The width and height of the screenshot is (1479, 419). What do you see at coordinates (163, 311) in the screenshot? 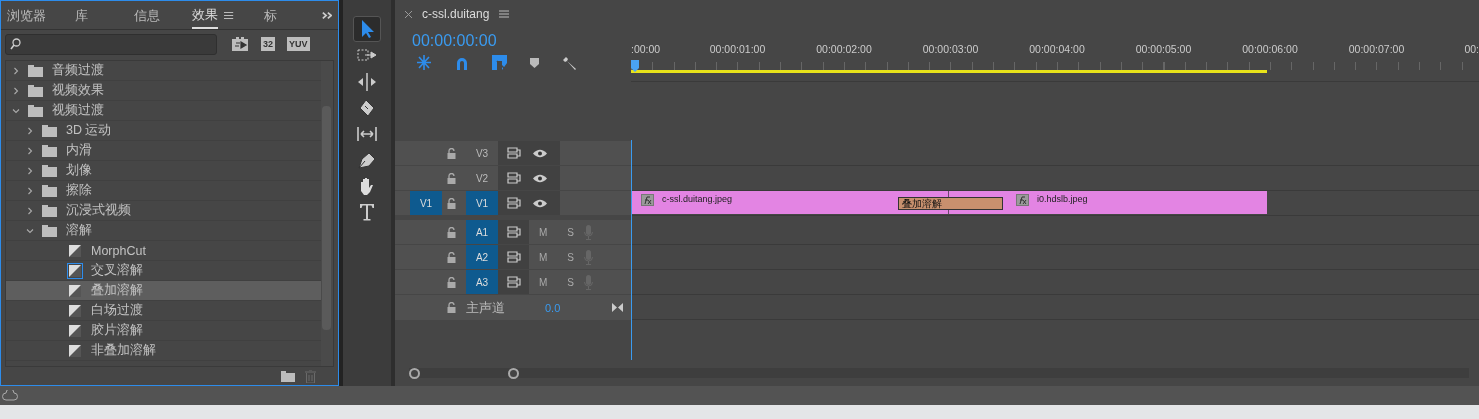
I see `tree-row: 白场过渡` at bounding box center [163, 311].